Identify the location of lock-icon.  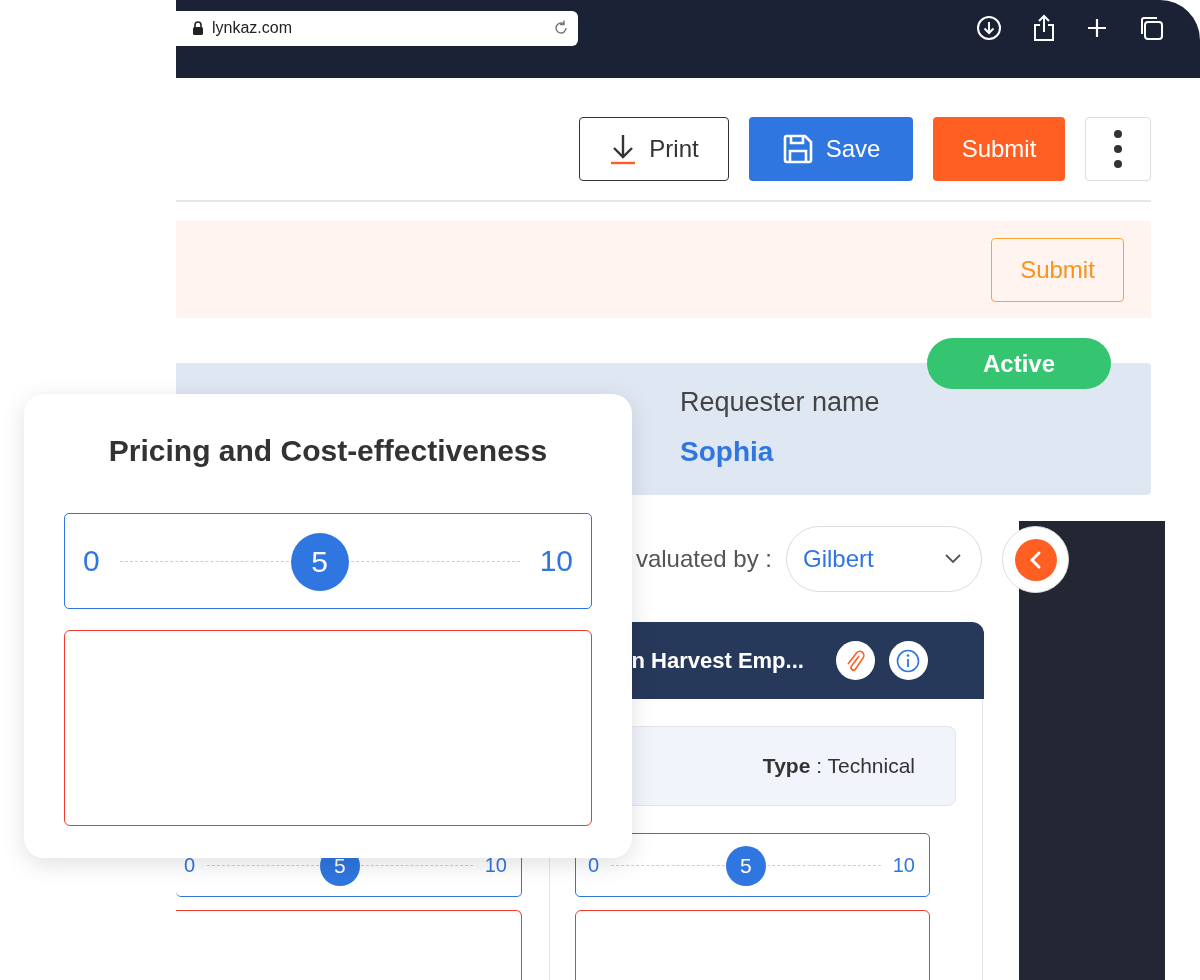
(198, 28).